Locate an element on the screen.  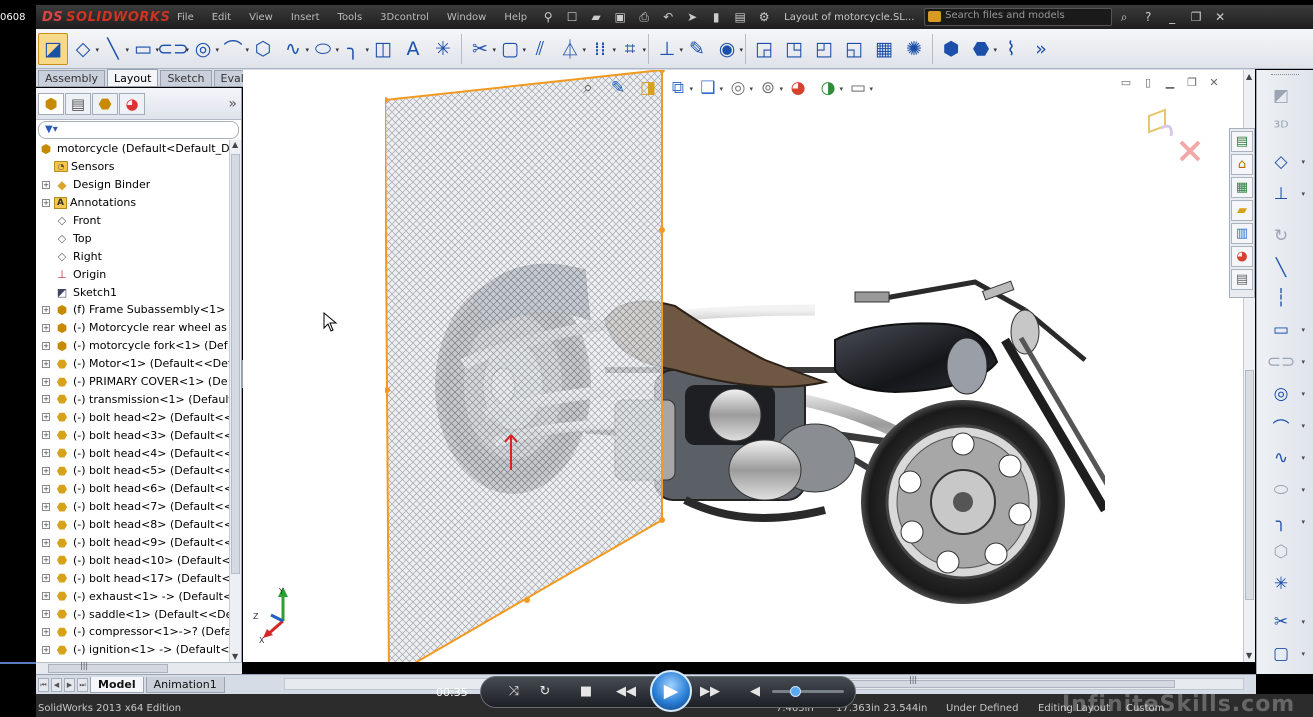
relations-side-button: ⊥ ▾ is located at coordinates (1283, 194).